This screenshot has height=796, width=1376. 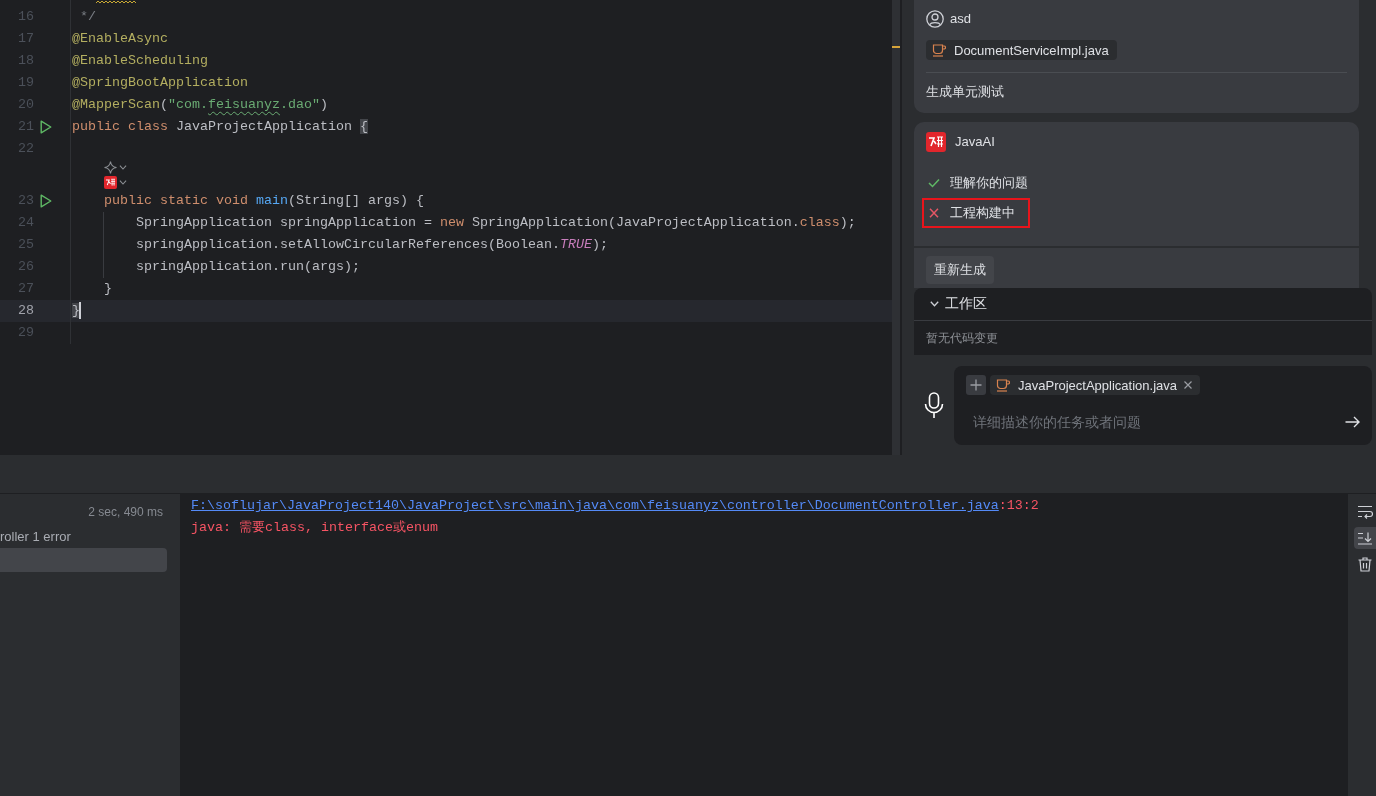 I want to click on microphone-button, so click(x=934, y=405).